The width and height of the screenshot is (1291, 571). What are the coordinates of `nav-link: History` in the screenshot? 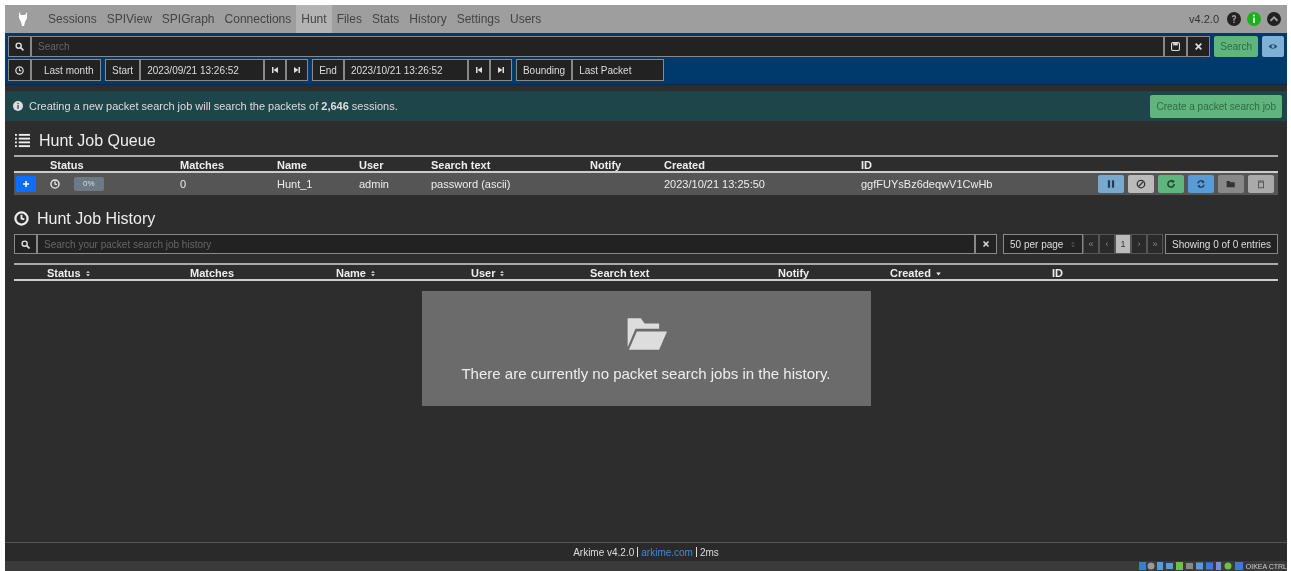 It's located at (428, 19).